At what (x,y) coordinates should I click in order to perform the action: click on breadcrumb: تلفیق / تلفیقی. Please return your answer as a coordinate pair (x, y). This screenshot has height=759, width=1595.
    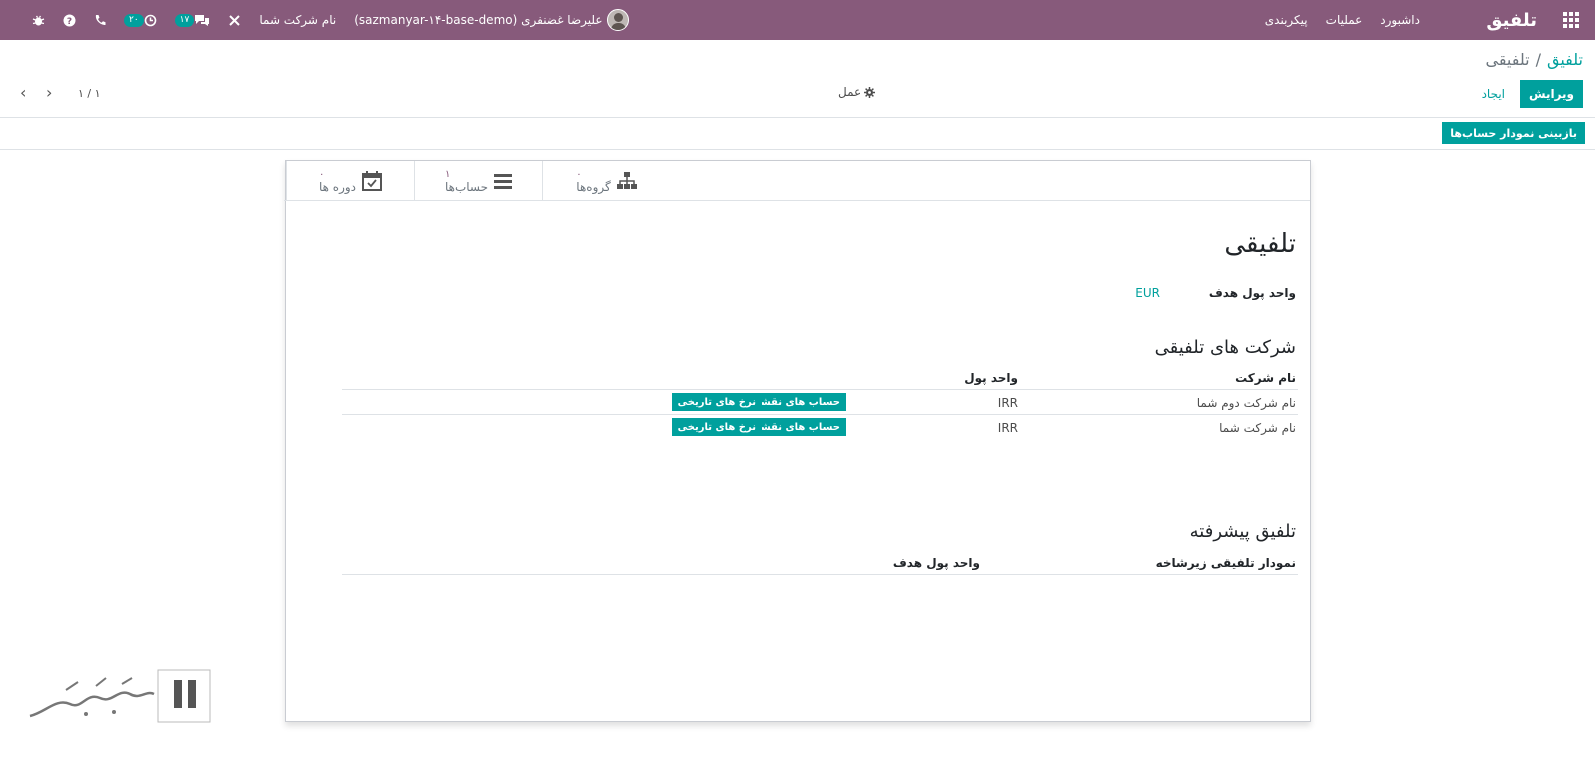
    Looking at the image, I should click on (1534, 59).